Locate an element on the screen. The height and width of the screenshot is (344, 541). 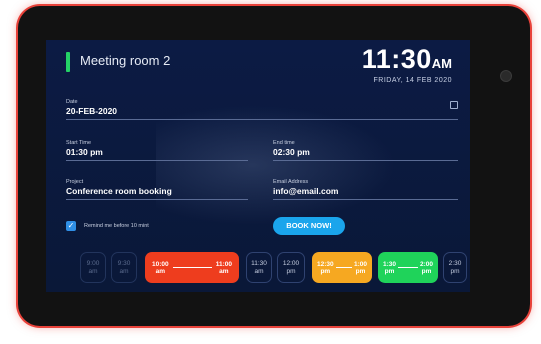
clock-ampm: AM is located at coordinates (441, 63).